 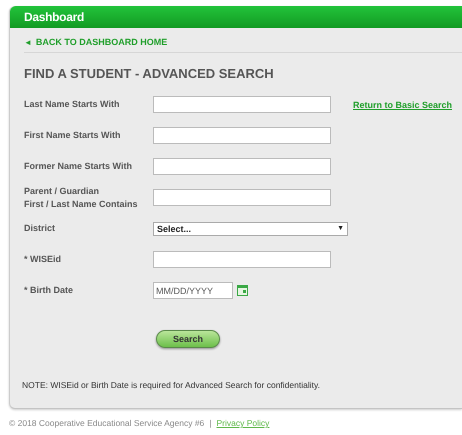 I want to click on field-label: First Name Starts With, so click(x=73, y=135).